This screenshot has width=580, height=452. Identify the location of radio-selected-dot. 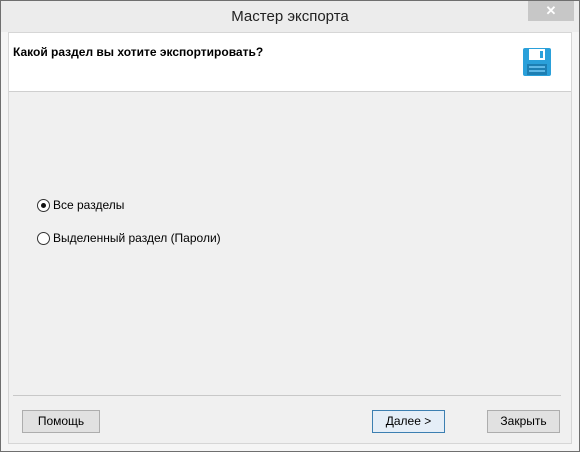
(43, 205).